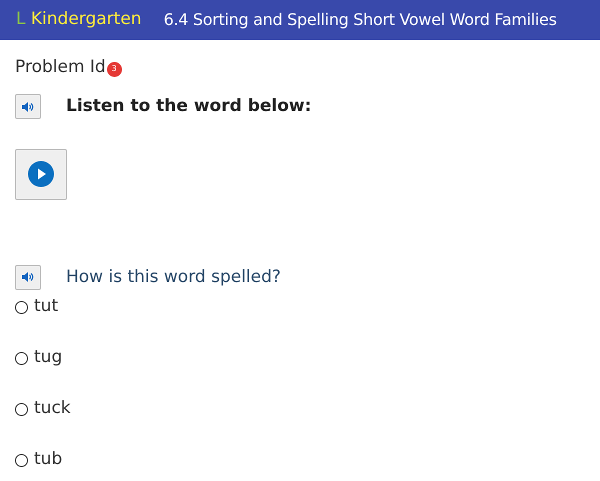 The width and height of the screenshot is (600, 481). I want to click on answer-option: tub, so click(300, 460).